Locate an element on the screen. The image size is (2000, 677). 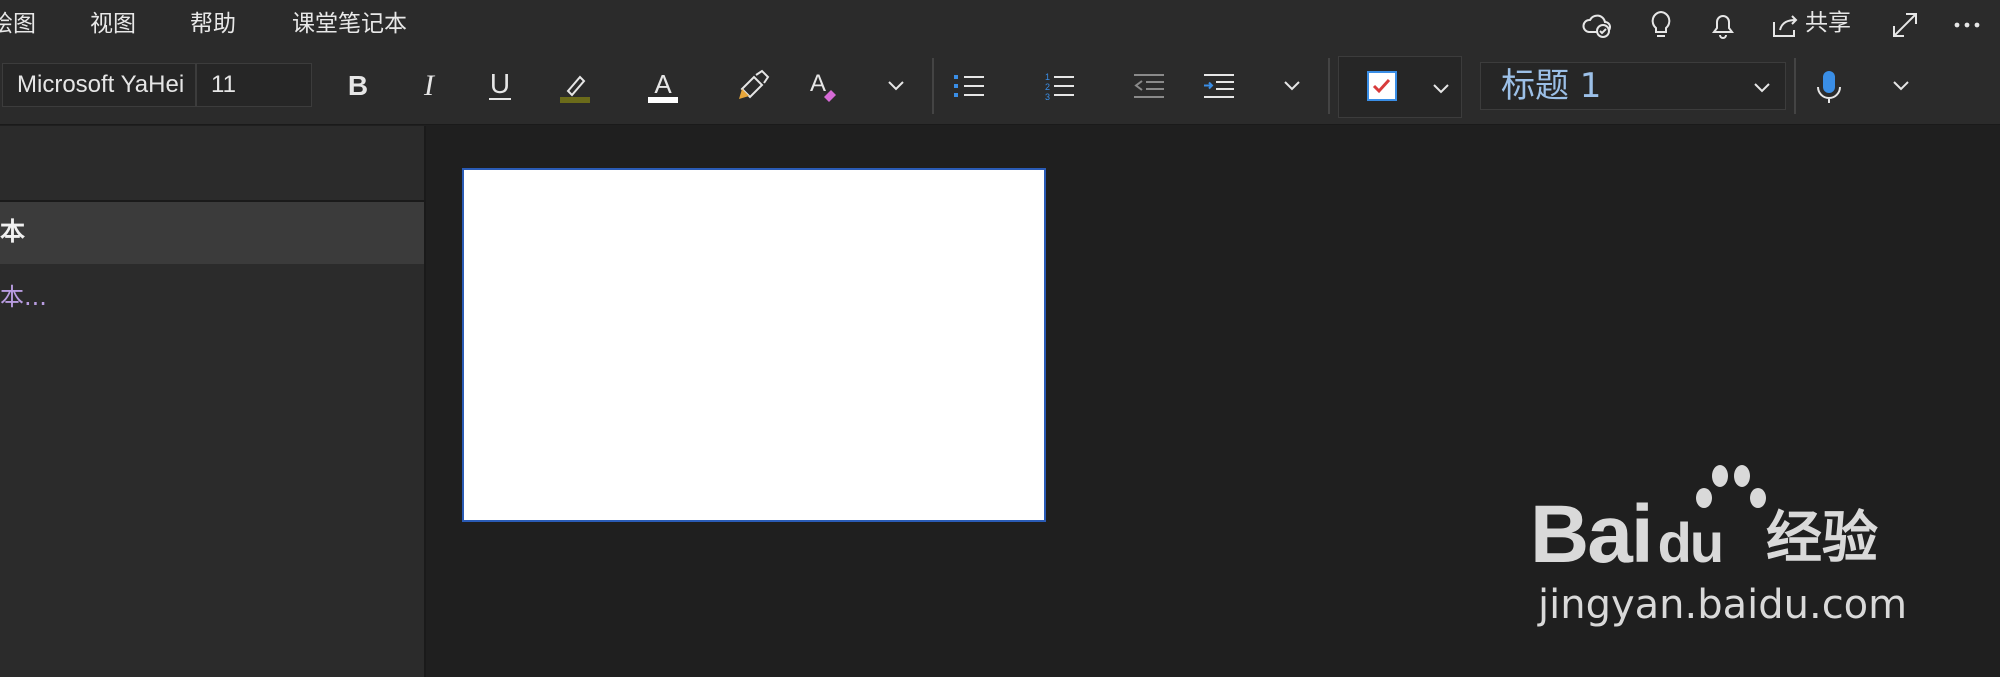
tag-dropdown is located at coordinates (1400, 87).